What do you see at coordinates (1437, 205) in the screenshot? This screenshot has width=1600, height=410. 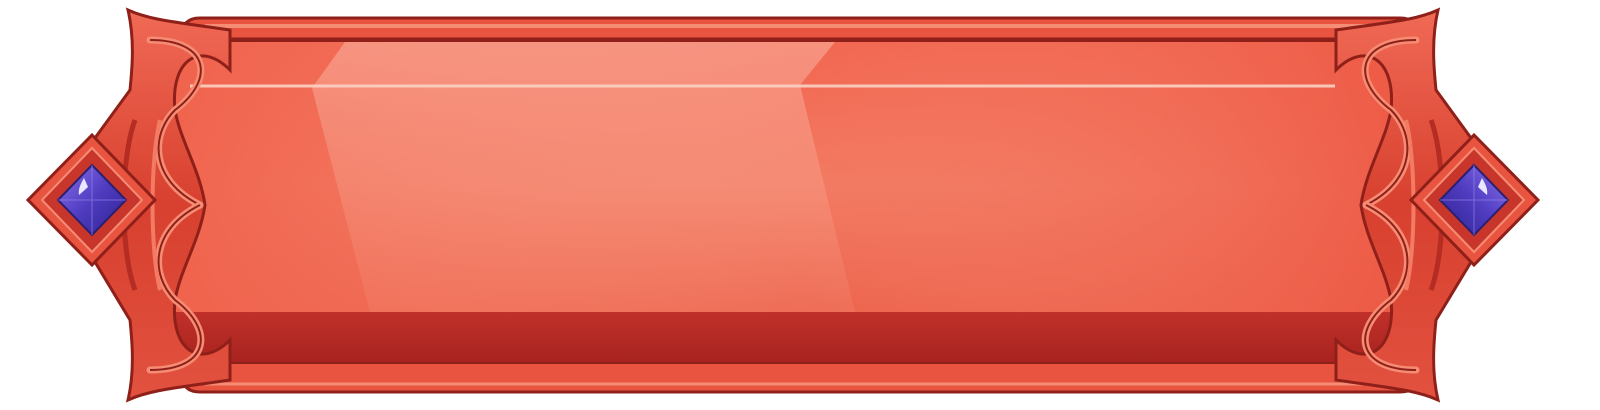 I see `right-ornament-gem-icon` at bounding box center [1437, 205].